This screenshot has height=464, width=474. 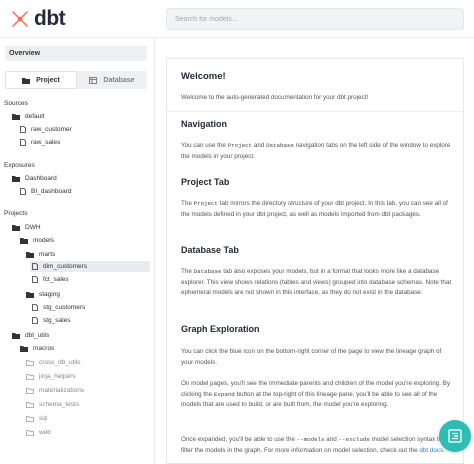 I want to click on dbt-logo: dbt, so click(x=38, y=18).